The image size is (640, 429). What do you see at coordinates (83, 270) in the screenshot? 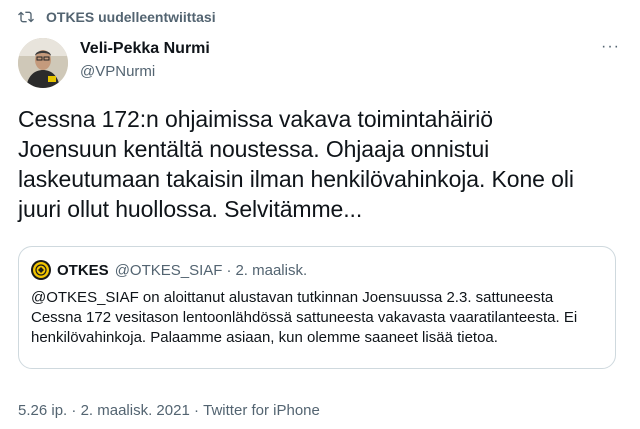
I see `quote-author-name: OTKES` at bounding box center [83, 270].